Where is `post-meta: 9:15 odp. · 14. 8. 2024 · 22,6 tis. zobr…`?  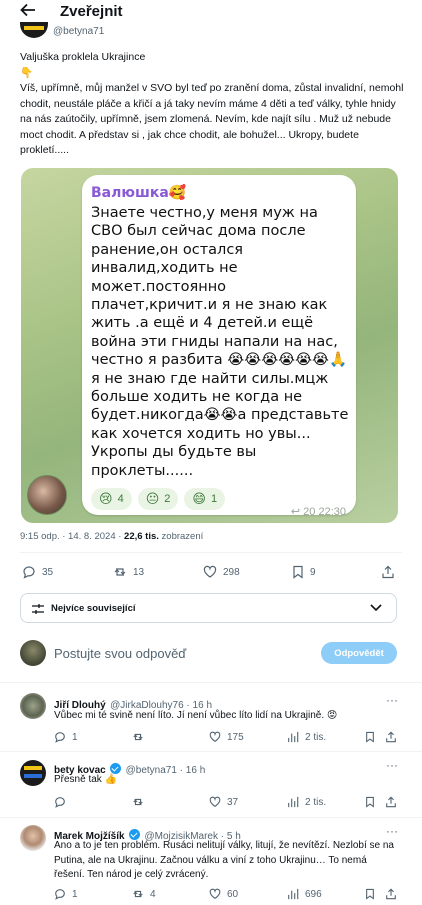
post-meta: 9:15 odp. · 14. 8. 2024 · 22,6 tis. zobr… is located at coordinates (111, 536).